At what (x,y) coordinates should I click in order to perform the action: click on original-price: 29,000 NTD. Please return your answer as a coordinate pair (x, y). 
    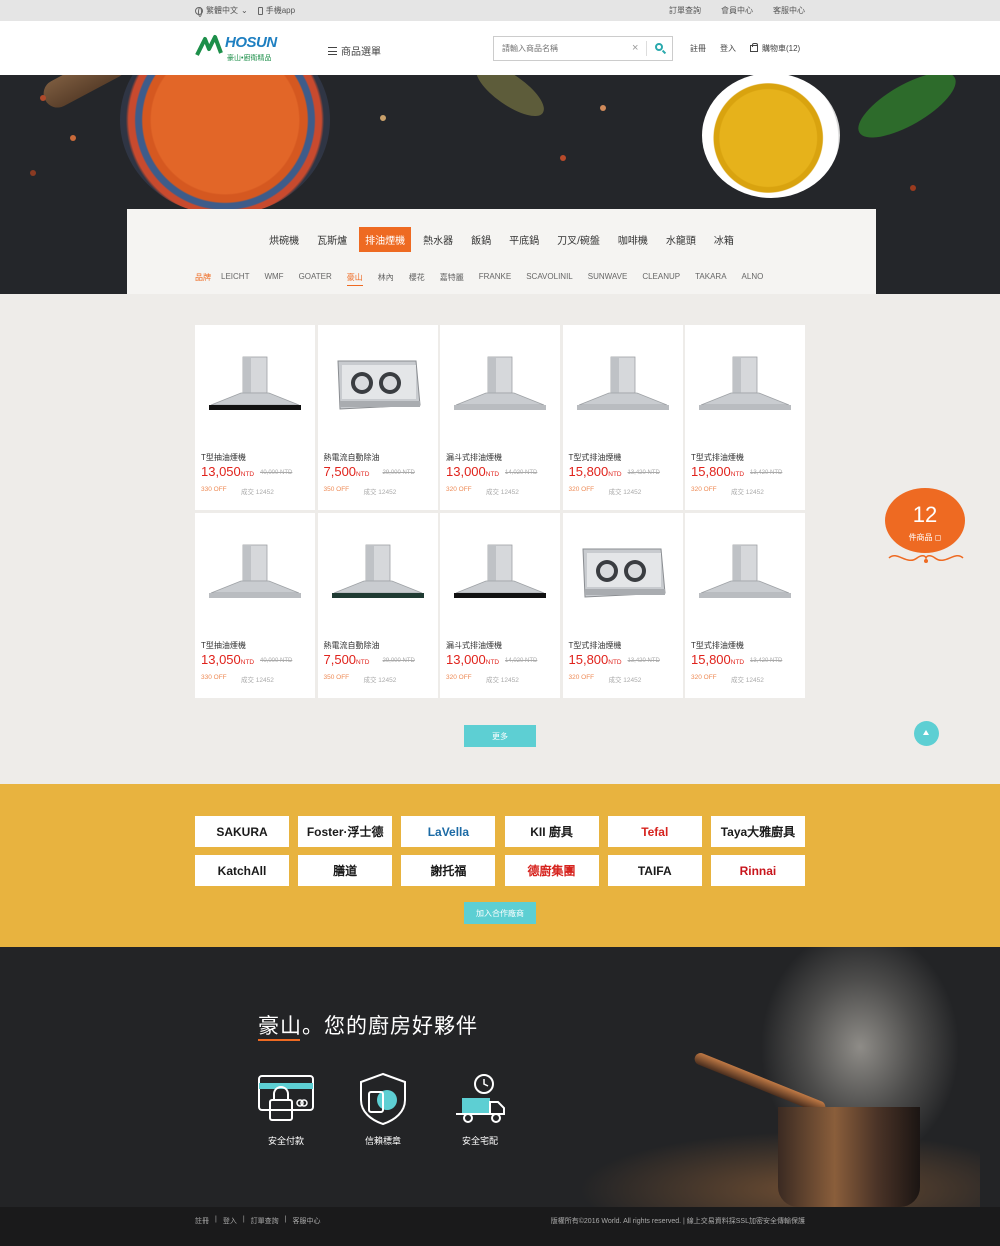
    Looking at the image, I should click on (398, 661).